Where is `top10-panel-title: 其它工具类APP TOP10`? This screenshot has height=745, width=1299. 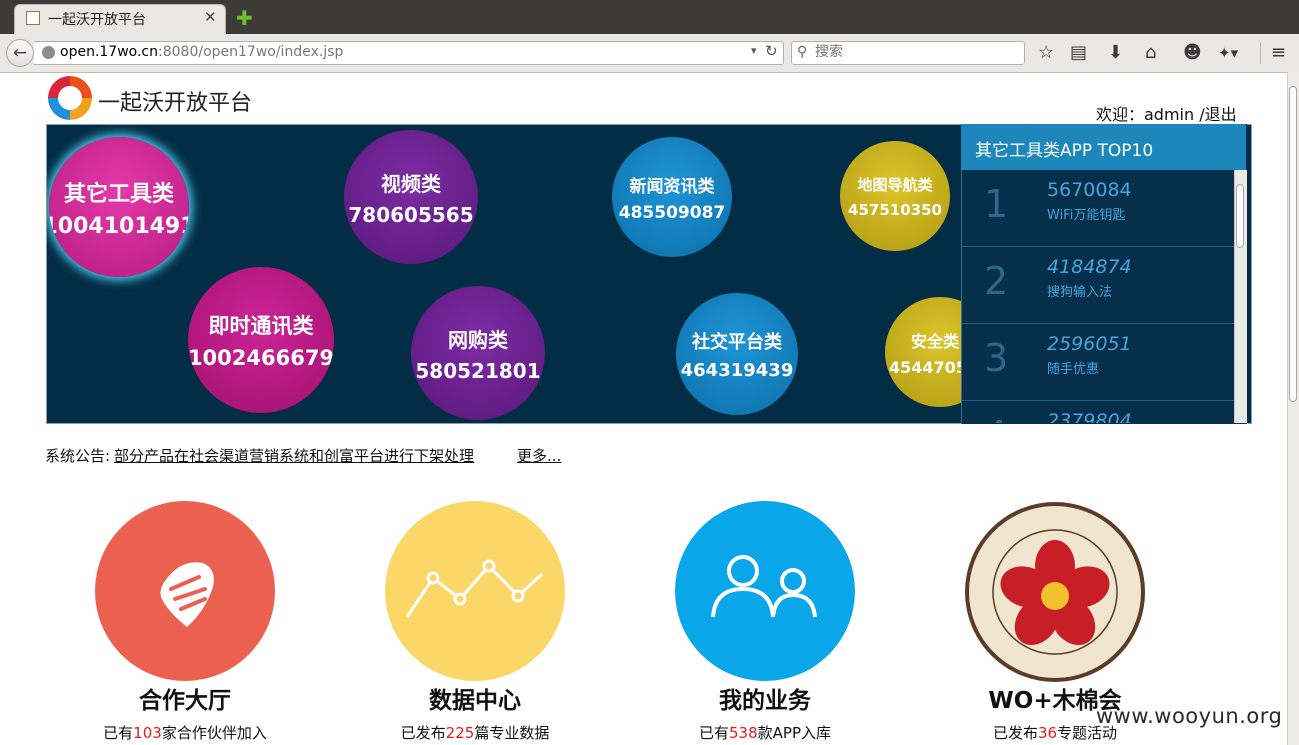 top10-panel-title: 其它工具类APP TOP10 is located at coordinates (1064, 151).